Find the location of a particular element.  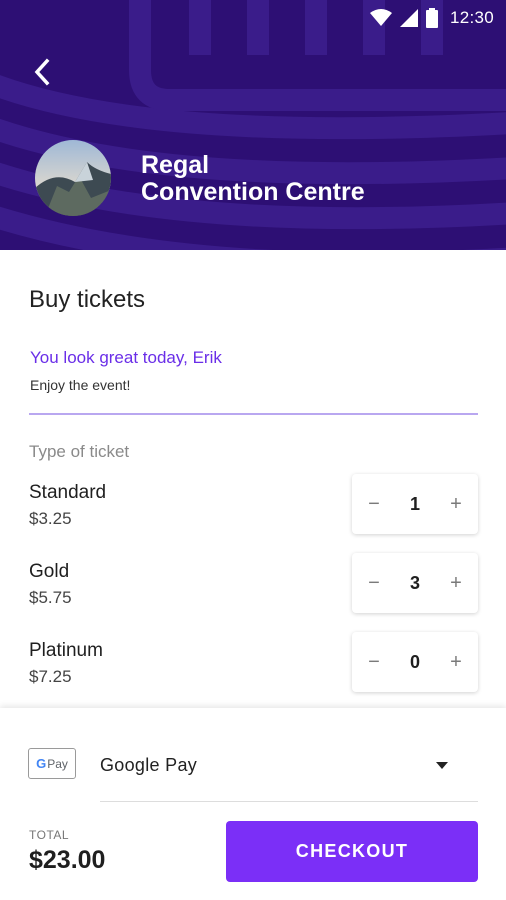

payment-method-label: Google Pay is located at coordinates (149, 765).